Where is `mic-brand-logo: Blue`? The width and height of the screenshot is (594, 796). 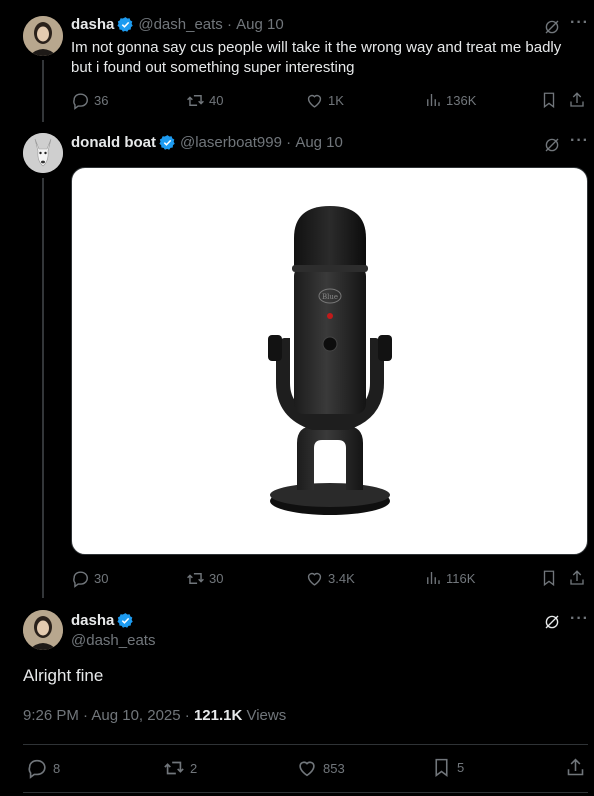
mic-brand-logo: Blue is located at coordinates (330, 297).